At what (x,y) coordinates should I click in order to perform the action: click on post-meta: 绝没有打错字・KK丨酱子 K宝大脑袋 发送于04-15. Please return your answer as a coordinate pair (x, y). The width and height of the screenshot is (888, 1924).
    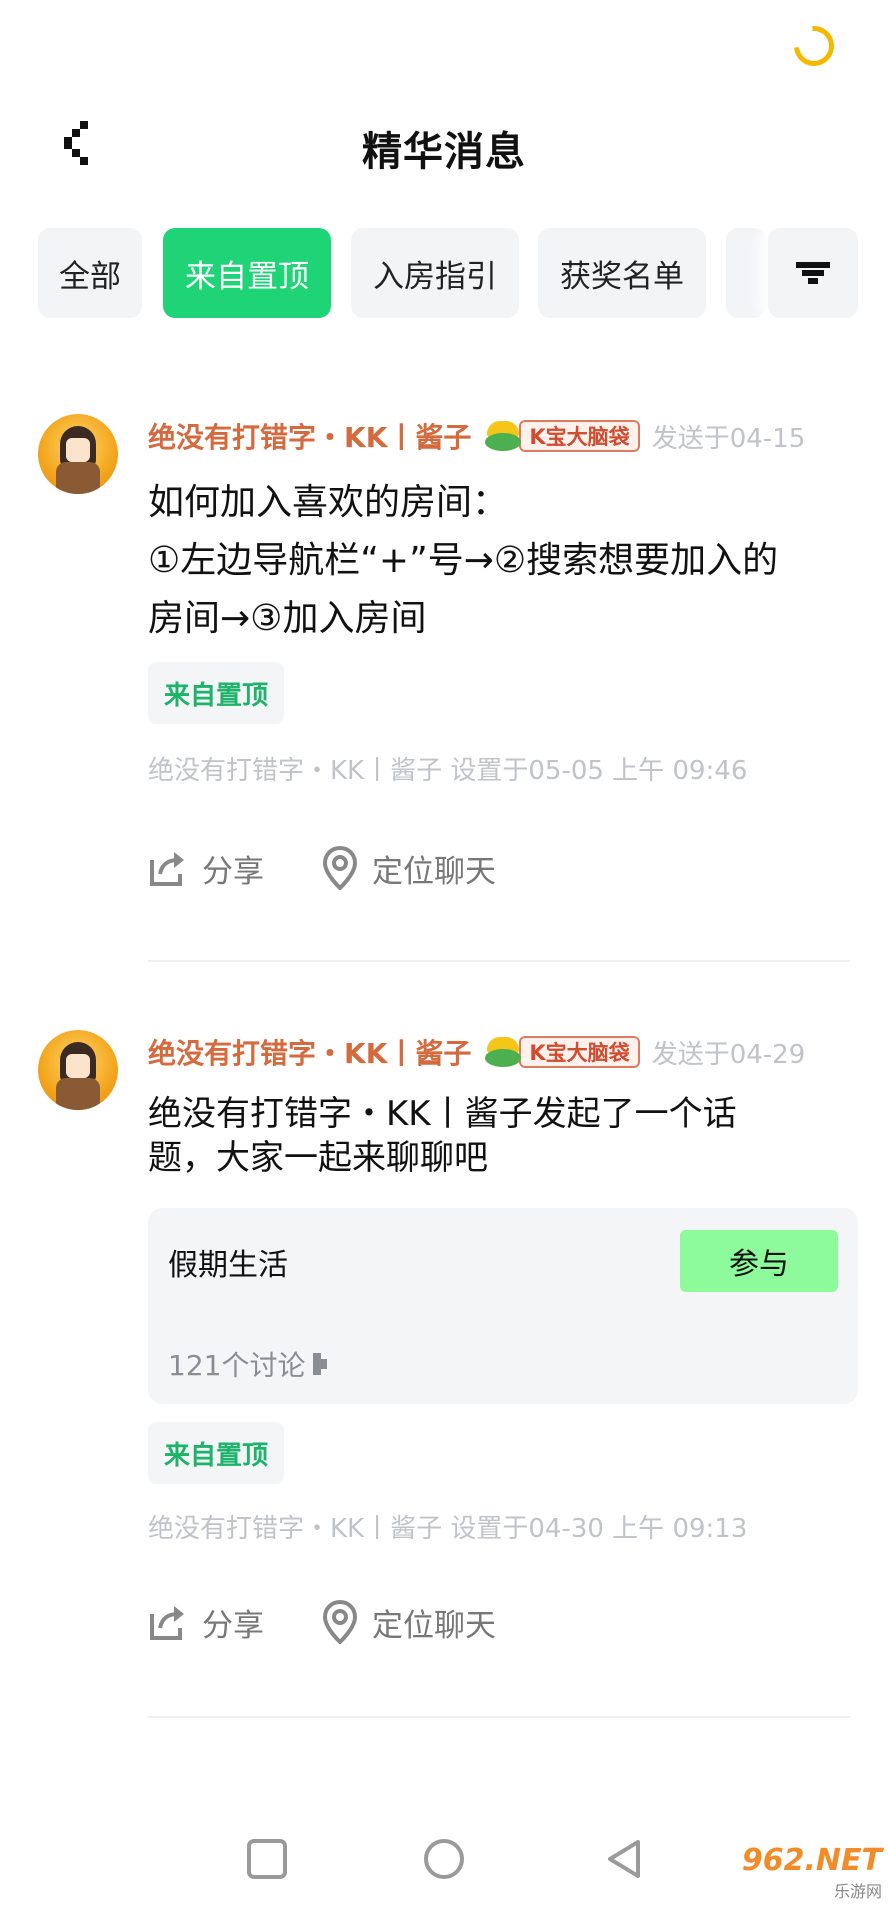
    Looking at the image, I should click on (476, 436).